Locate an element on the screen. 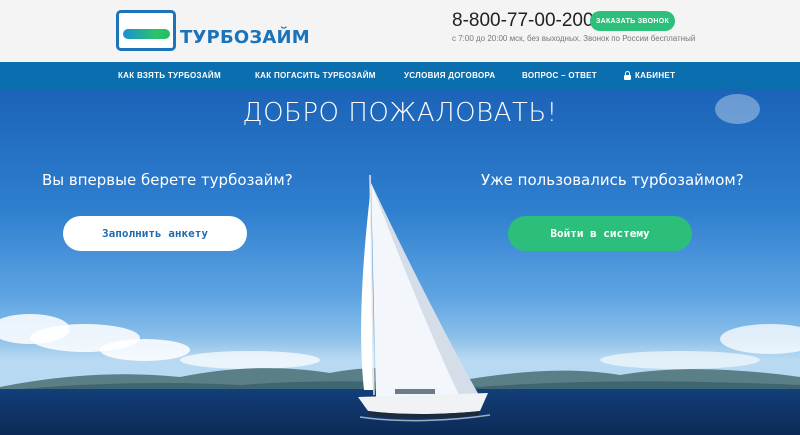  logo: ТУРБОЗАЙМ is located at coordinates (213, 30).